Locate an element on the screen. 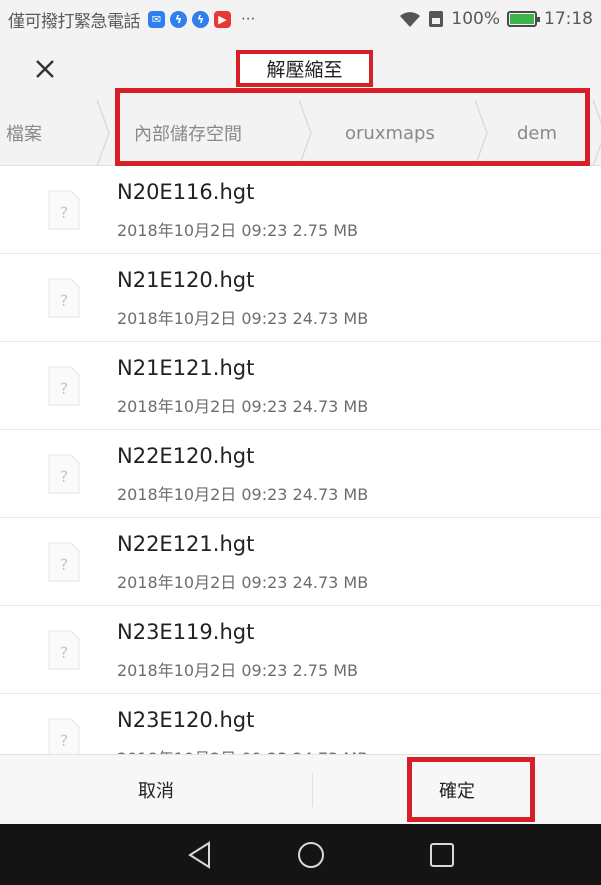 The width and height of the screenshot is (601, 885). clock: 17:18 is located at coordinates (568, 19).